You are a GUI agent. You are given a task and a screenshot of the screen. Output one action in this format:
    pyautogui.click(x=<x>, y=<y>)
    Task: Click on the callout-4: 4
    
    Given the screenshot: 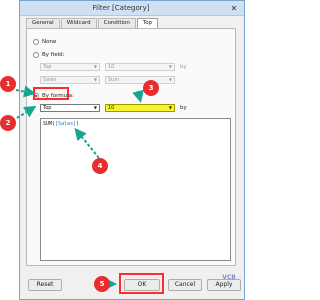 What is the action you would take?
    pyautogui.click(x=100, y=166)
    